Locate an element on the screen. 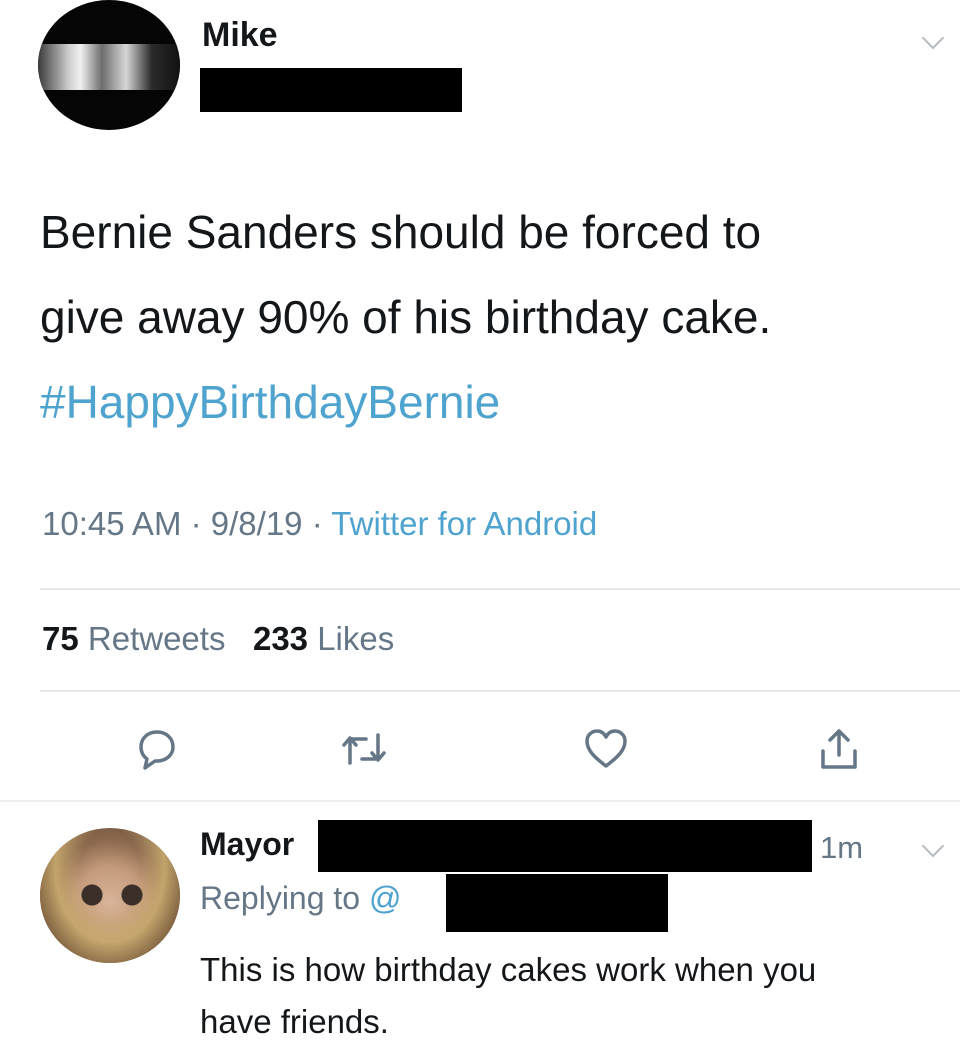 The width and height of the screenshot is (960, 1062). reply-author-avatar is located at coordinates (110, 895).